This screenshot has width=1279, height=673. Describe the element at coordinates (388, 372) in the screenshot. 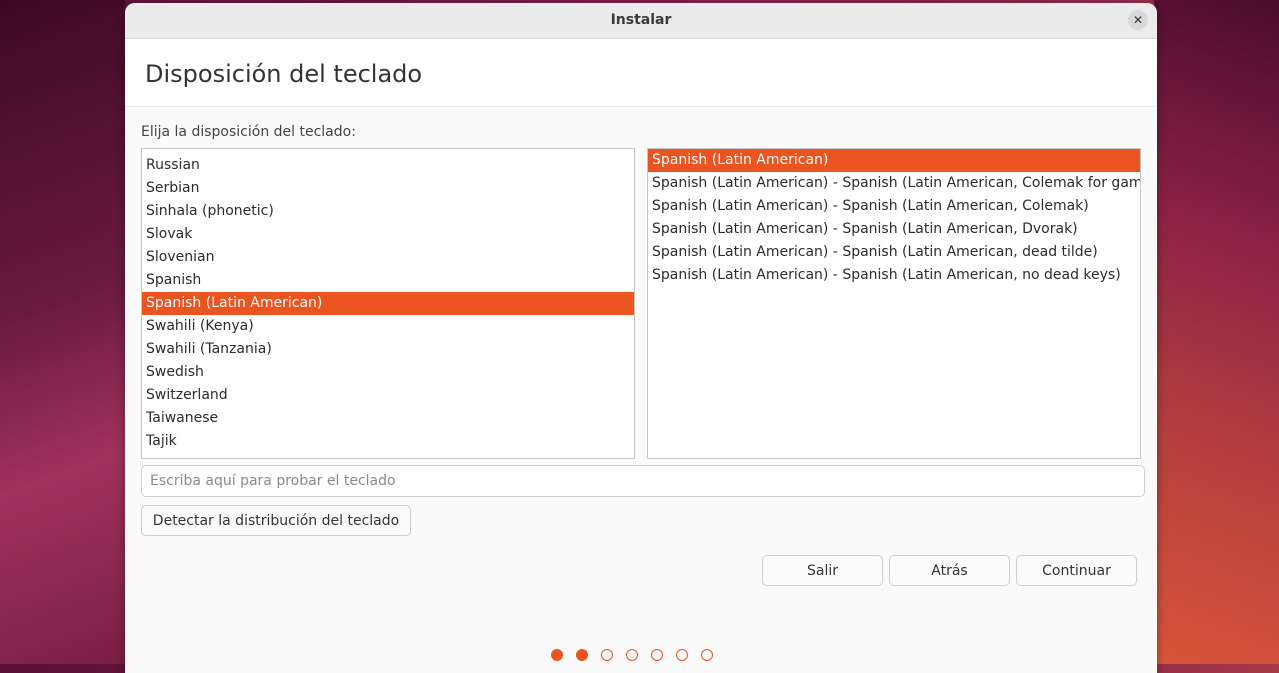

I see `layout-list-item: Swedish` at that location.